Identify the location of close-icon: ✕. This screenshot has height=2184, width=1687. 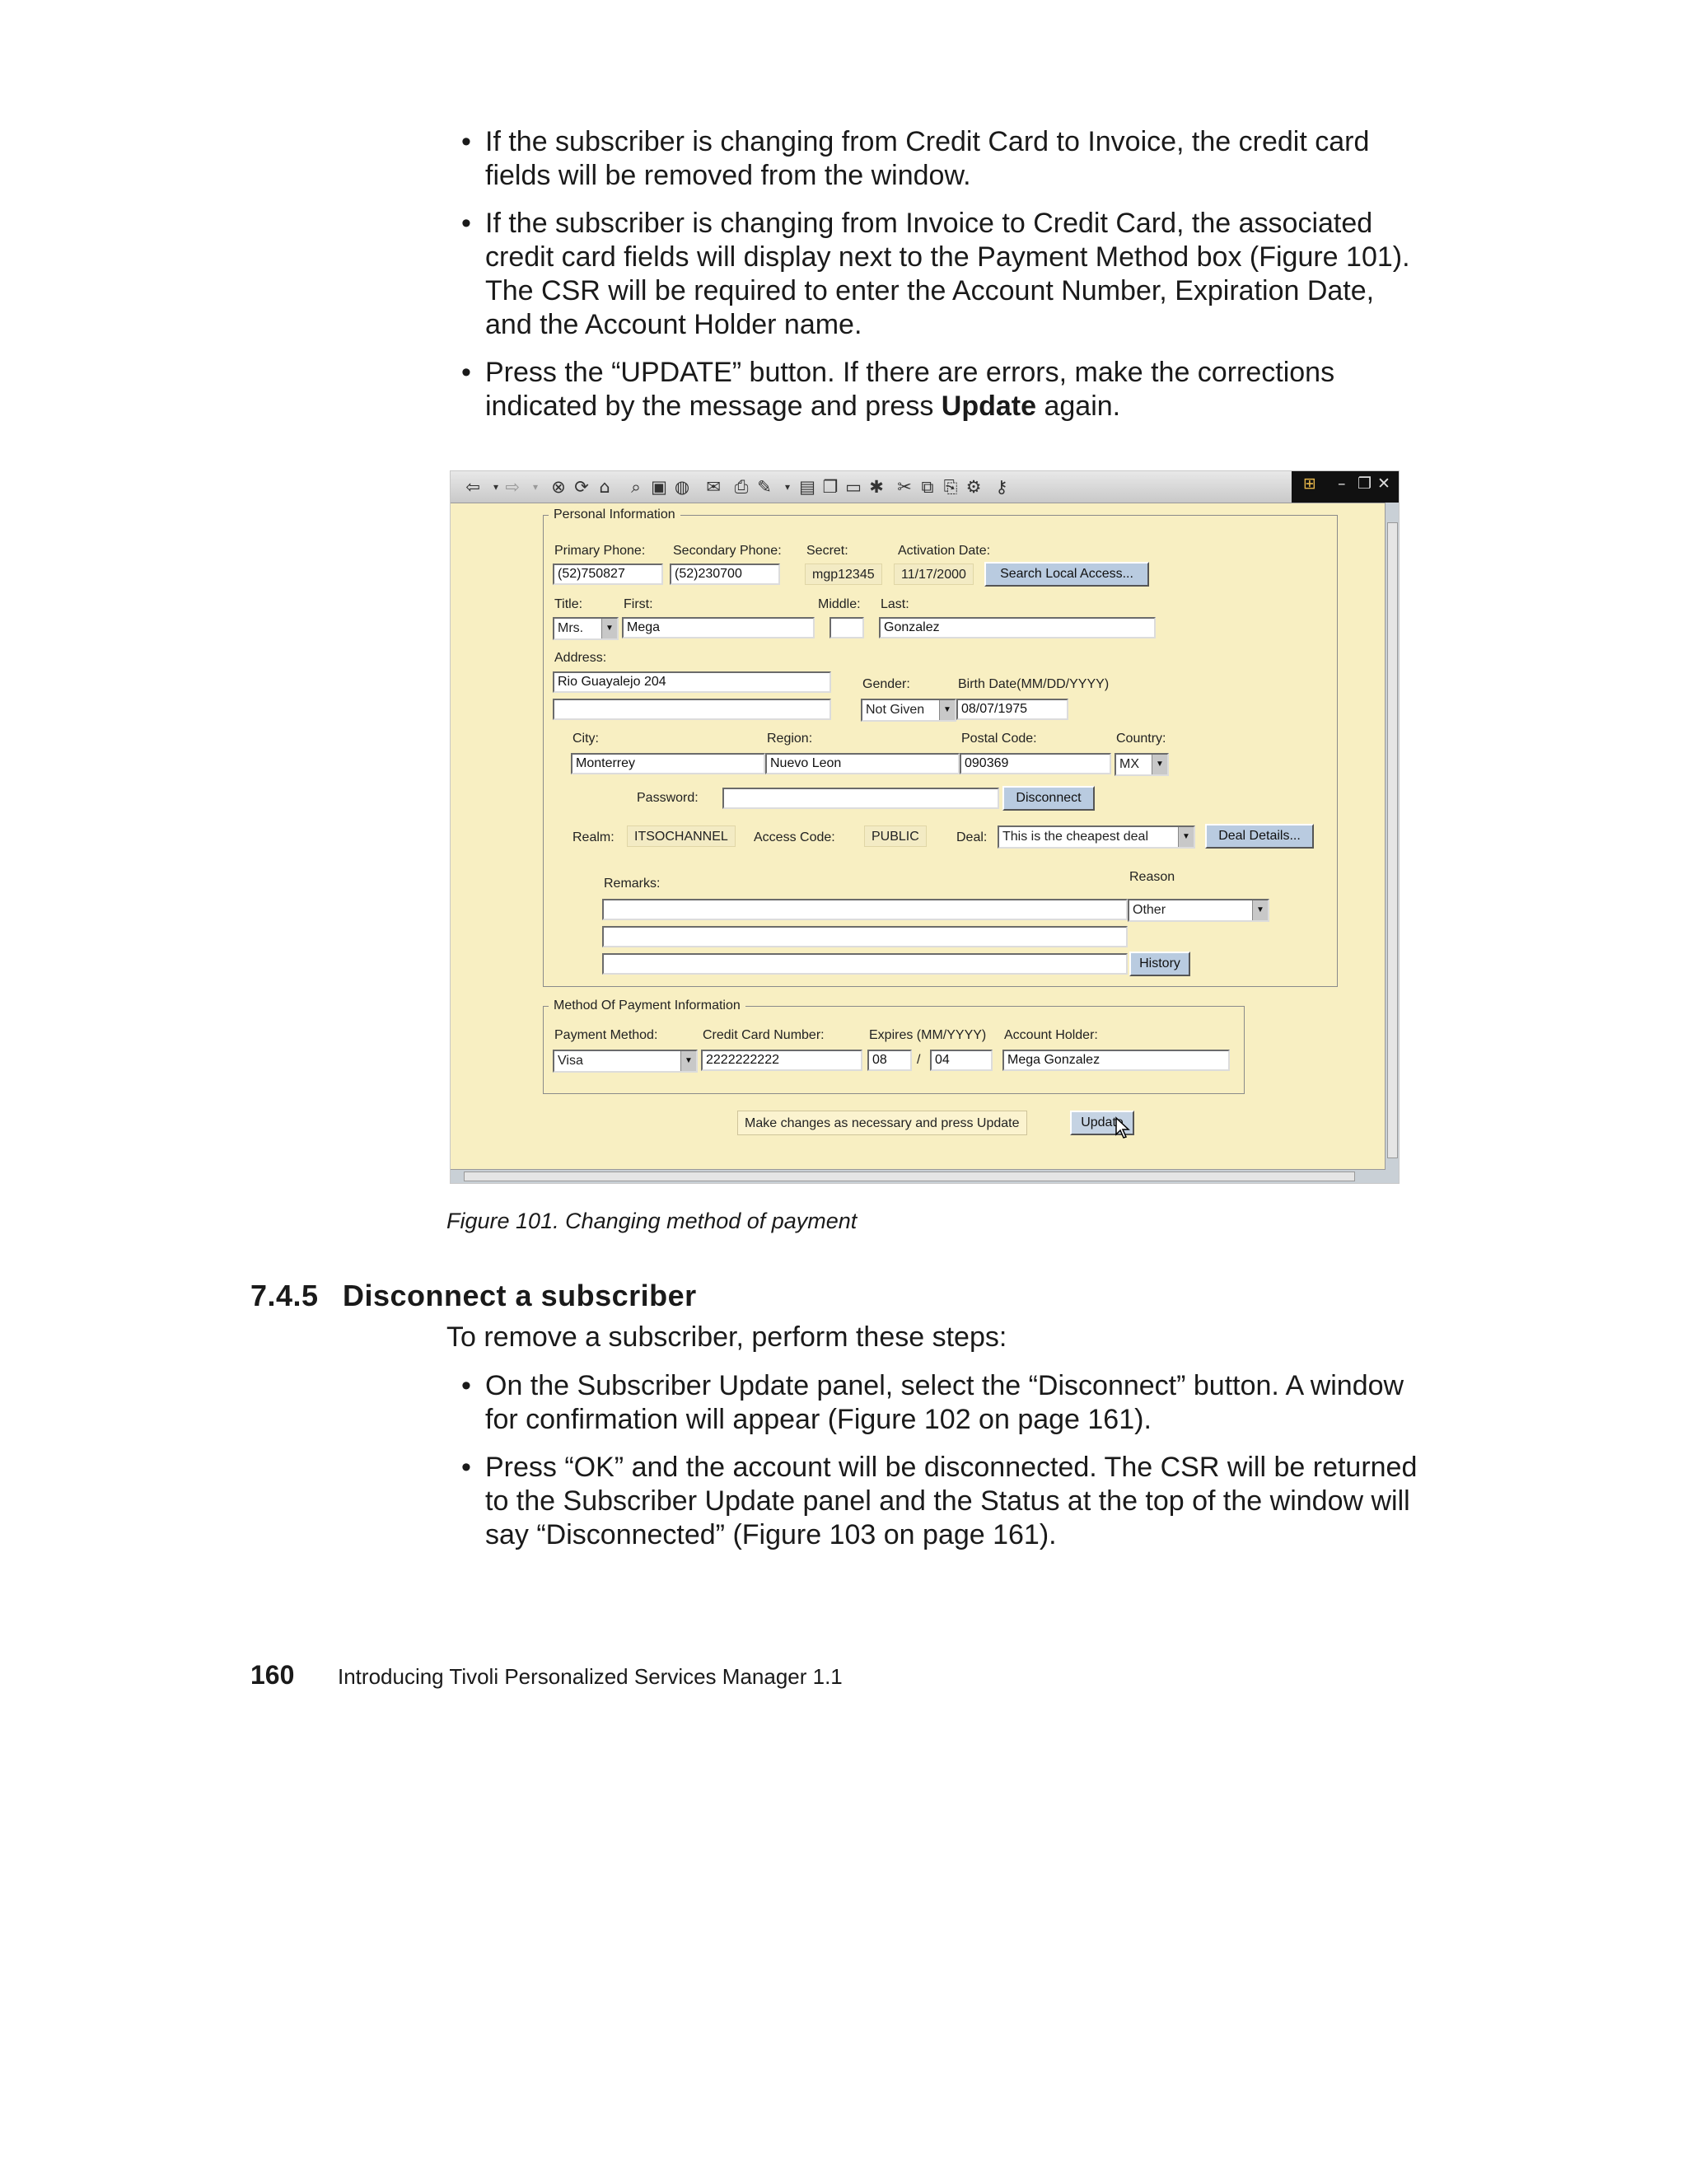
(1383, 484).